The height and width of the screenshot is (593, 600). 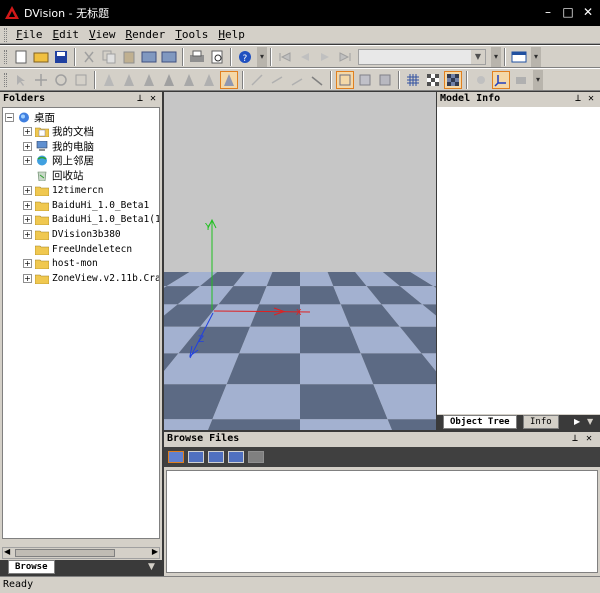 I want to click on animation-combo: ▼, so click(x=422, y=56).